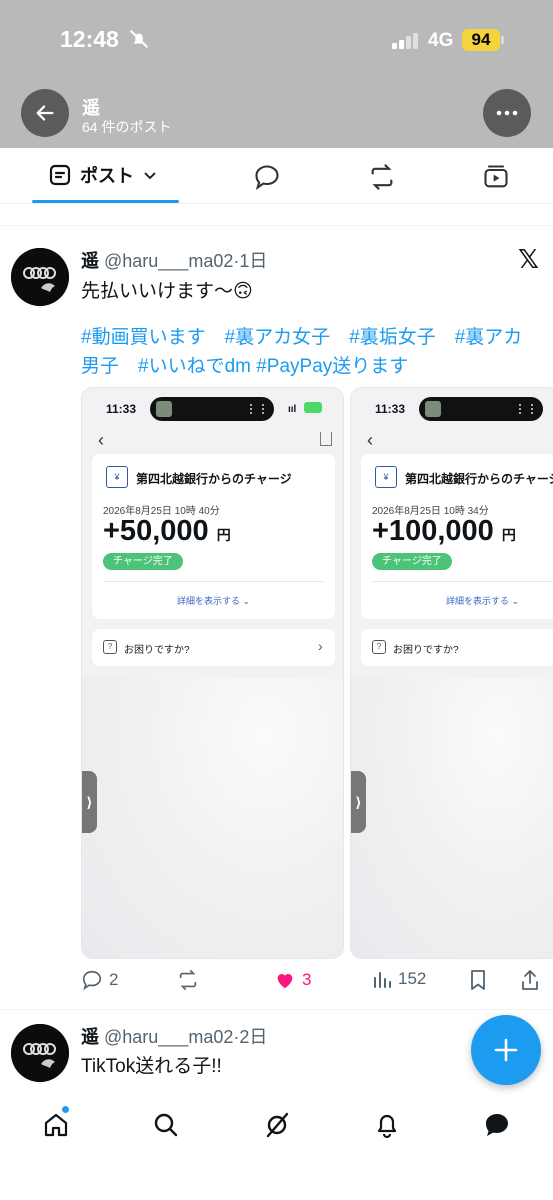  Describe the element at coordinates (56, 1125) in the screenshot. I see `home-icon` at that location.